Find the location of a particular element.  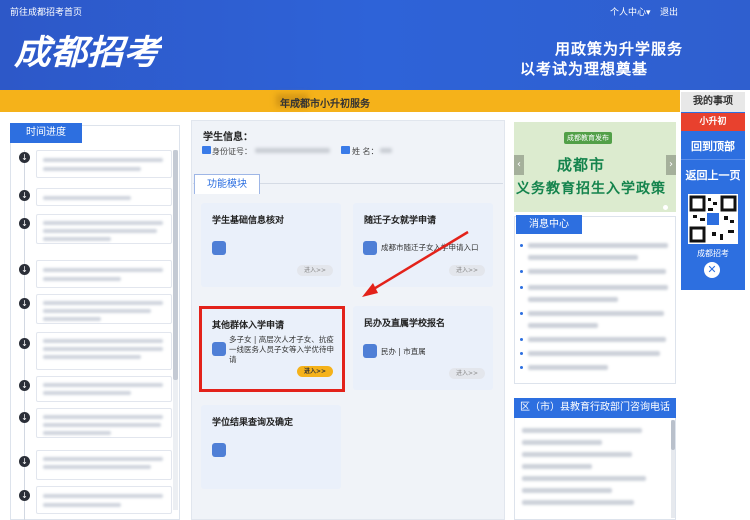

logo-text: 成都招考 is located at coordinates (88, 53).